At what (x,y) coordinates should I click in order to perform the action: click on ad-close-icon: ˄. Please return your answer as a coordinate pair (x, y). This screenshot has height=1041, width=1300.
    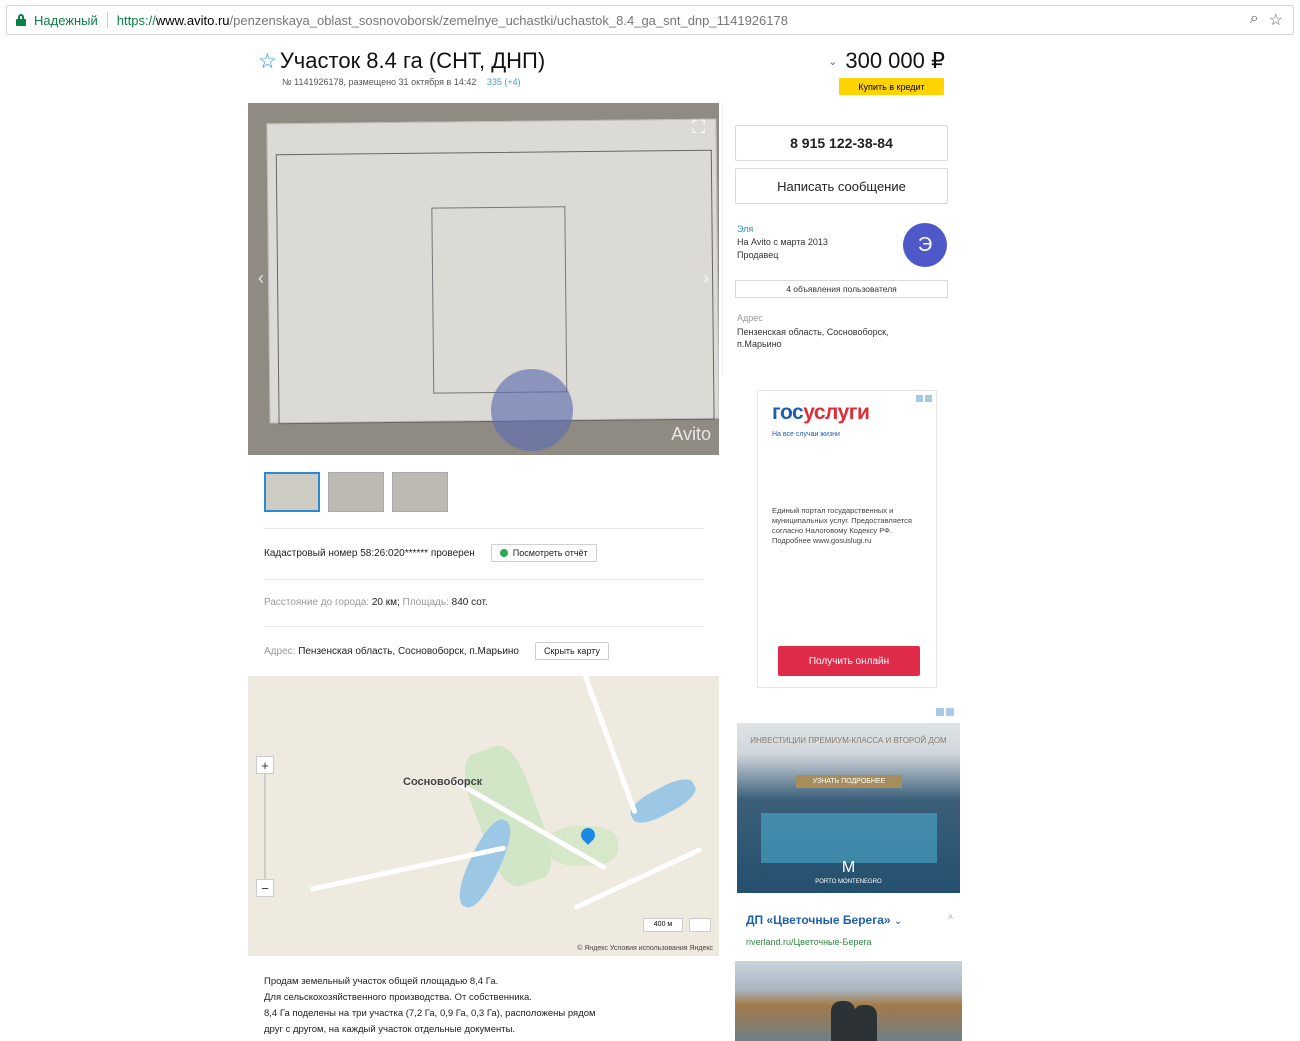
    Looking at the image, I should click on (950, 917).